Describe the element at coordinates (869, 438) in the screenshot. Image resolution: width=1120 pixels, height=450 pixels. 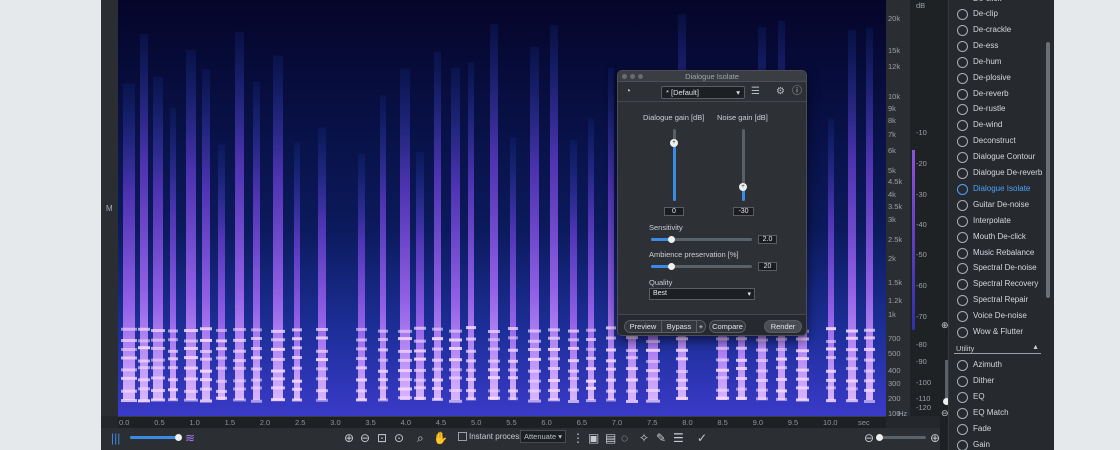
I see `zoom-out-horizontal-icon: ⊖` at that location.